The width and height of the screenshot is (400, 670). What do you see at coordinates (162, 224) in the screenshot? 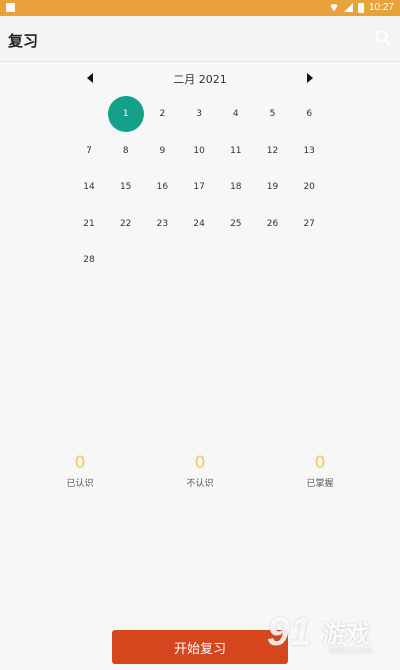
I see `calendar-day: 23` at bounding box center [162, 224].